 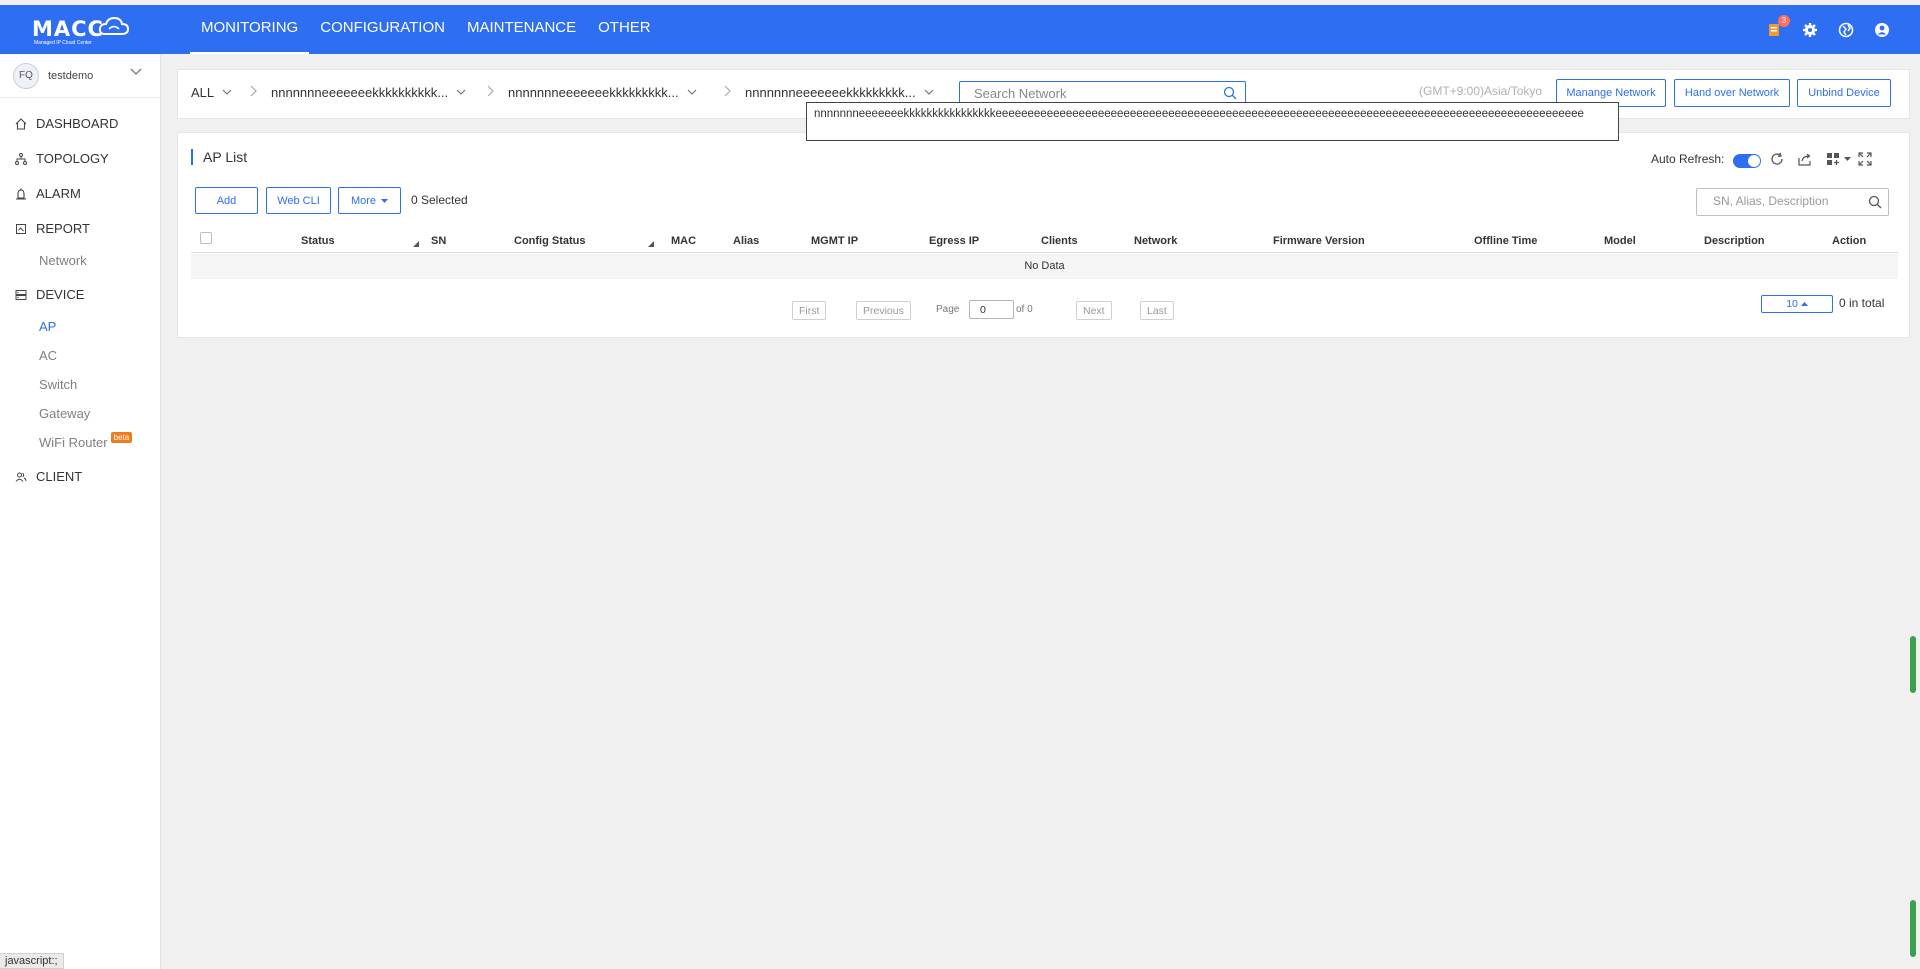 What do you see at coordinates (21, 158) in the screenshot?
I see `topology-icon` at bounding box center [21, 158].